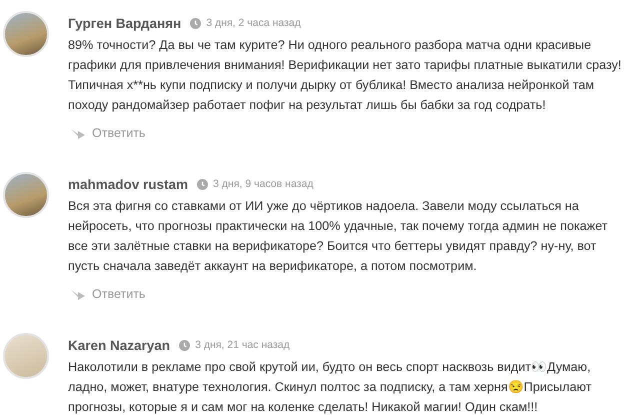 The image size is (634, 415). What do you see at coordinates (128, 184) in the screenshot?
I see `author-name: mahmadov rustam` at bounding box center [128, 184].